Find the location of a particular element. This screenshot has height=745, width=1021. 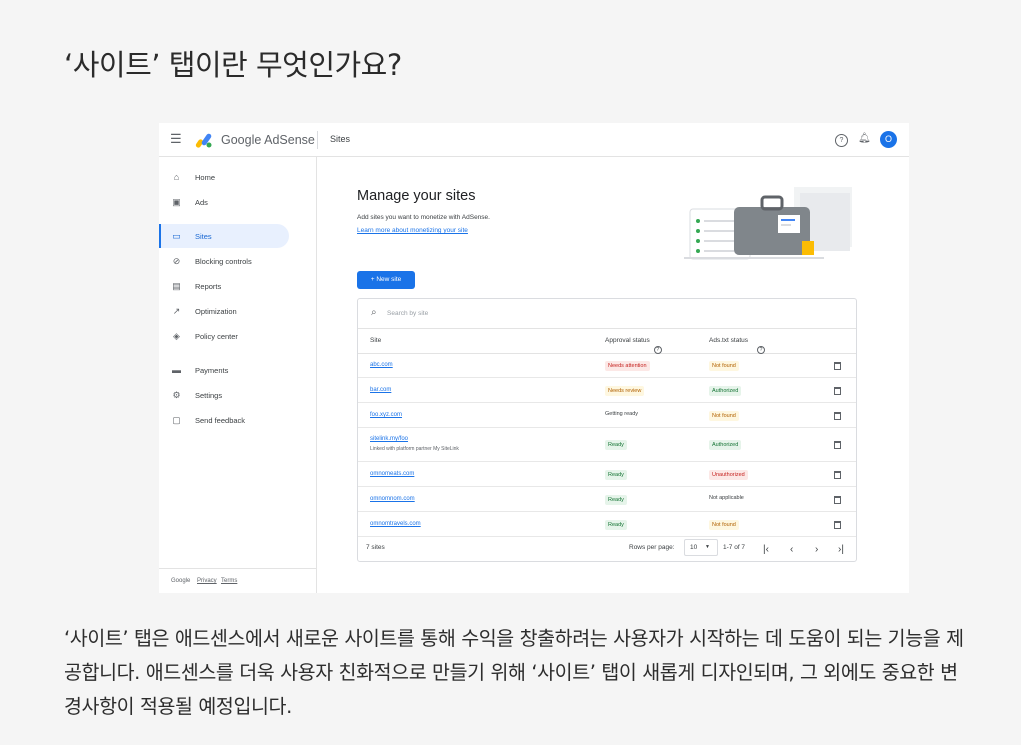

page-title: ‘사이트’ 탭이란 무엇인가요? is located at coordinates (233, 65).